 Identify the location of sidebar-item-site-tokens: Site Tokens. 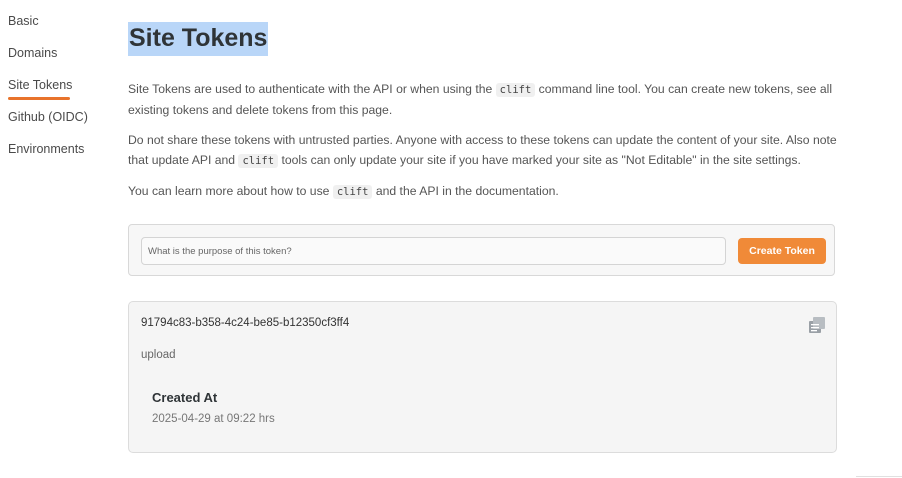
(58, 90).